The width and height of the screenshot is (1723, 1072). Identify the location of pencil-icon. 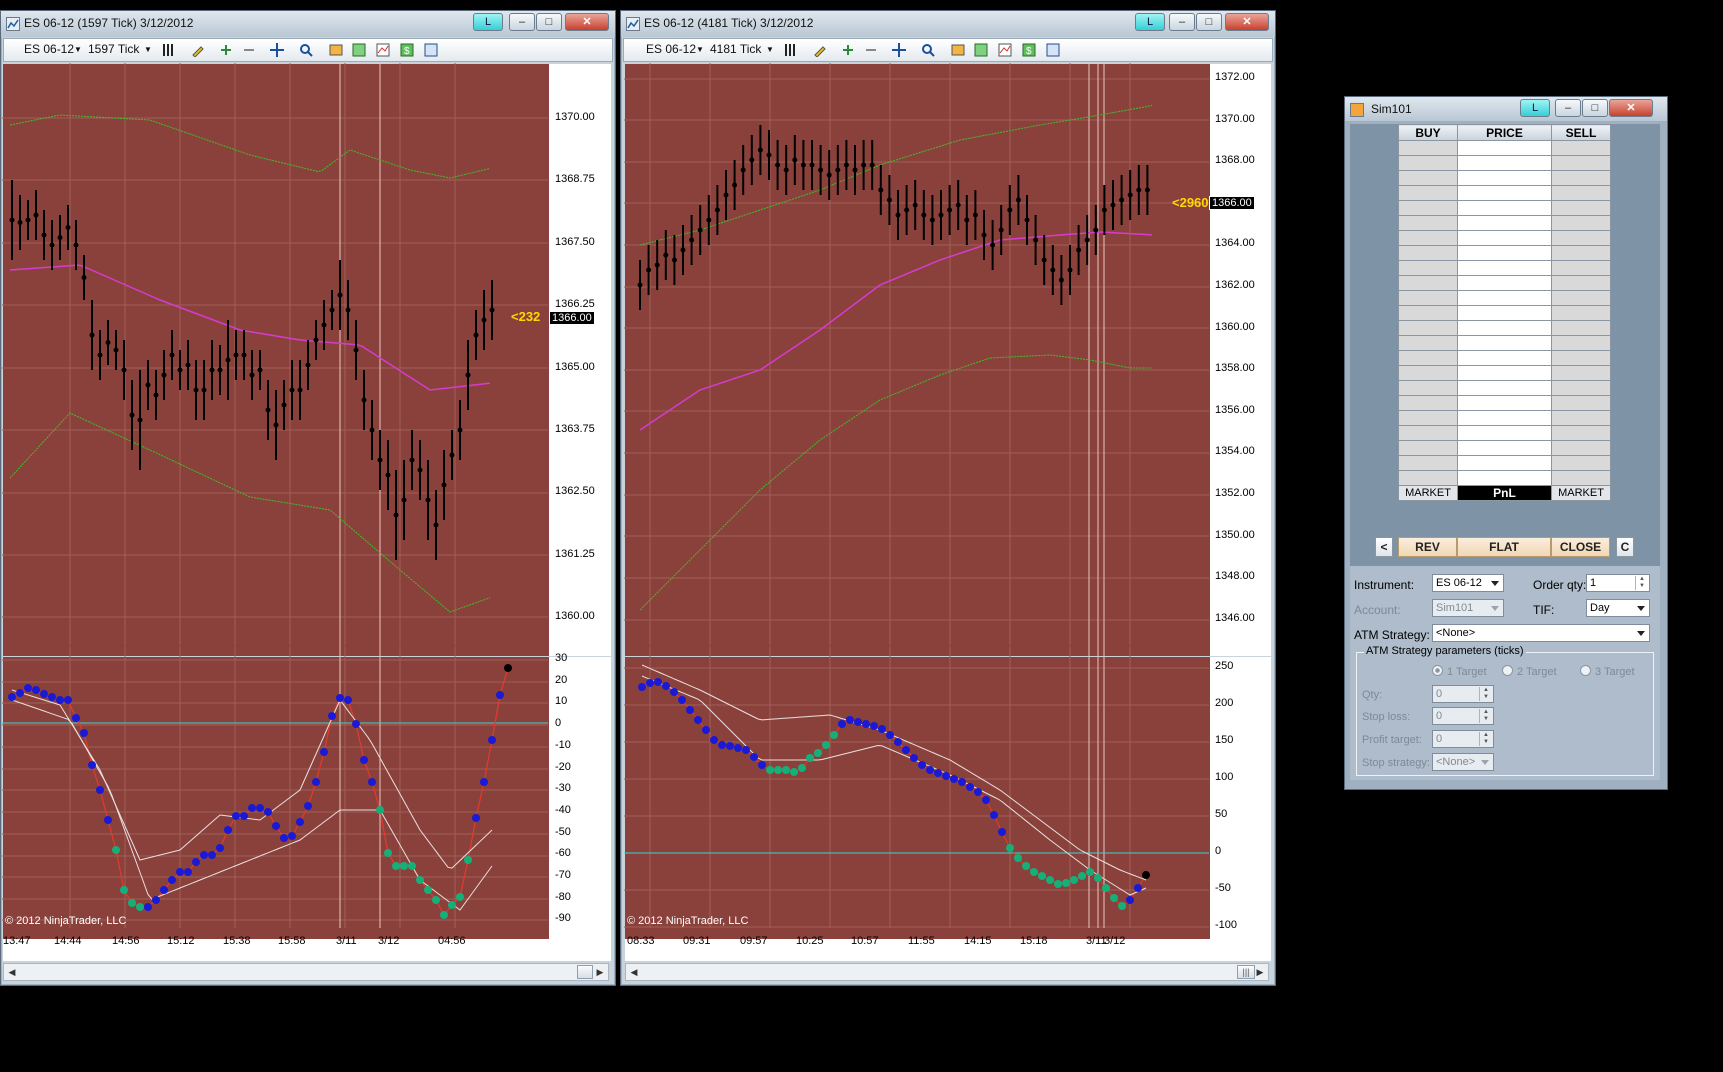
(820, 50).